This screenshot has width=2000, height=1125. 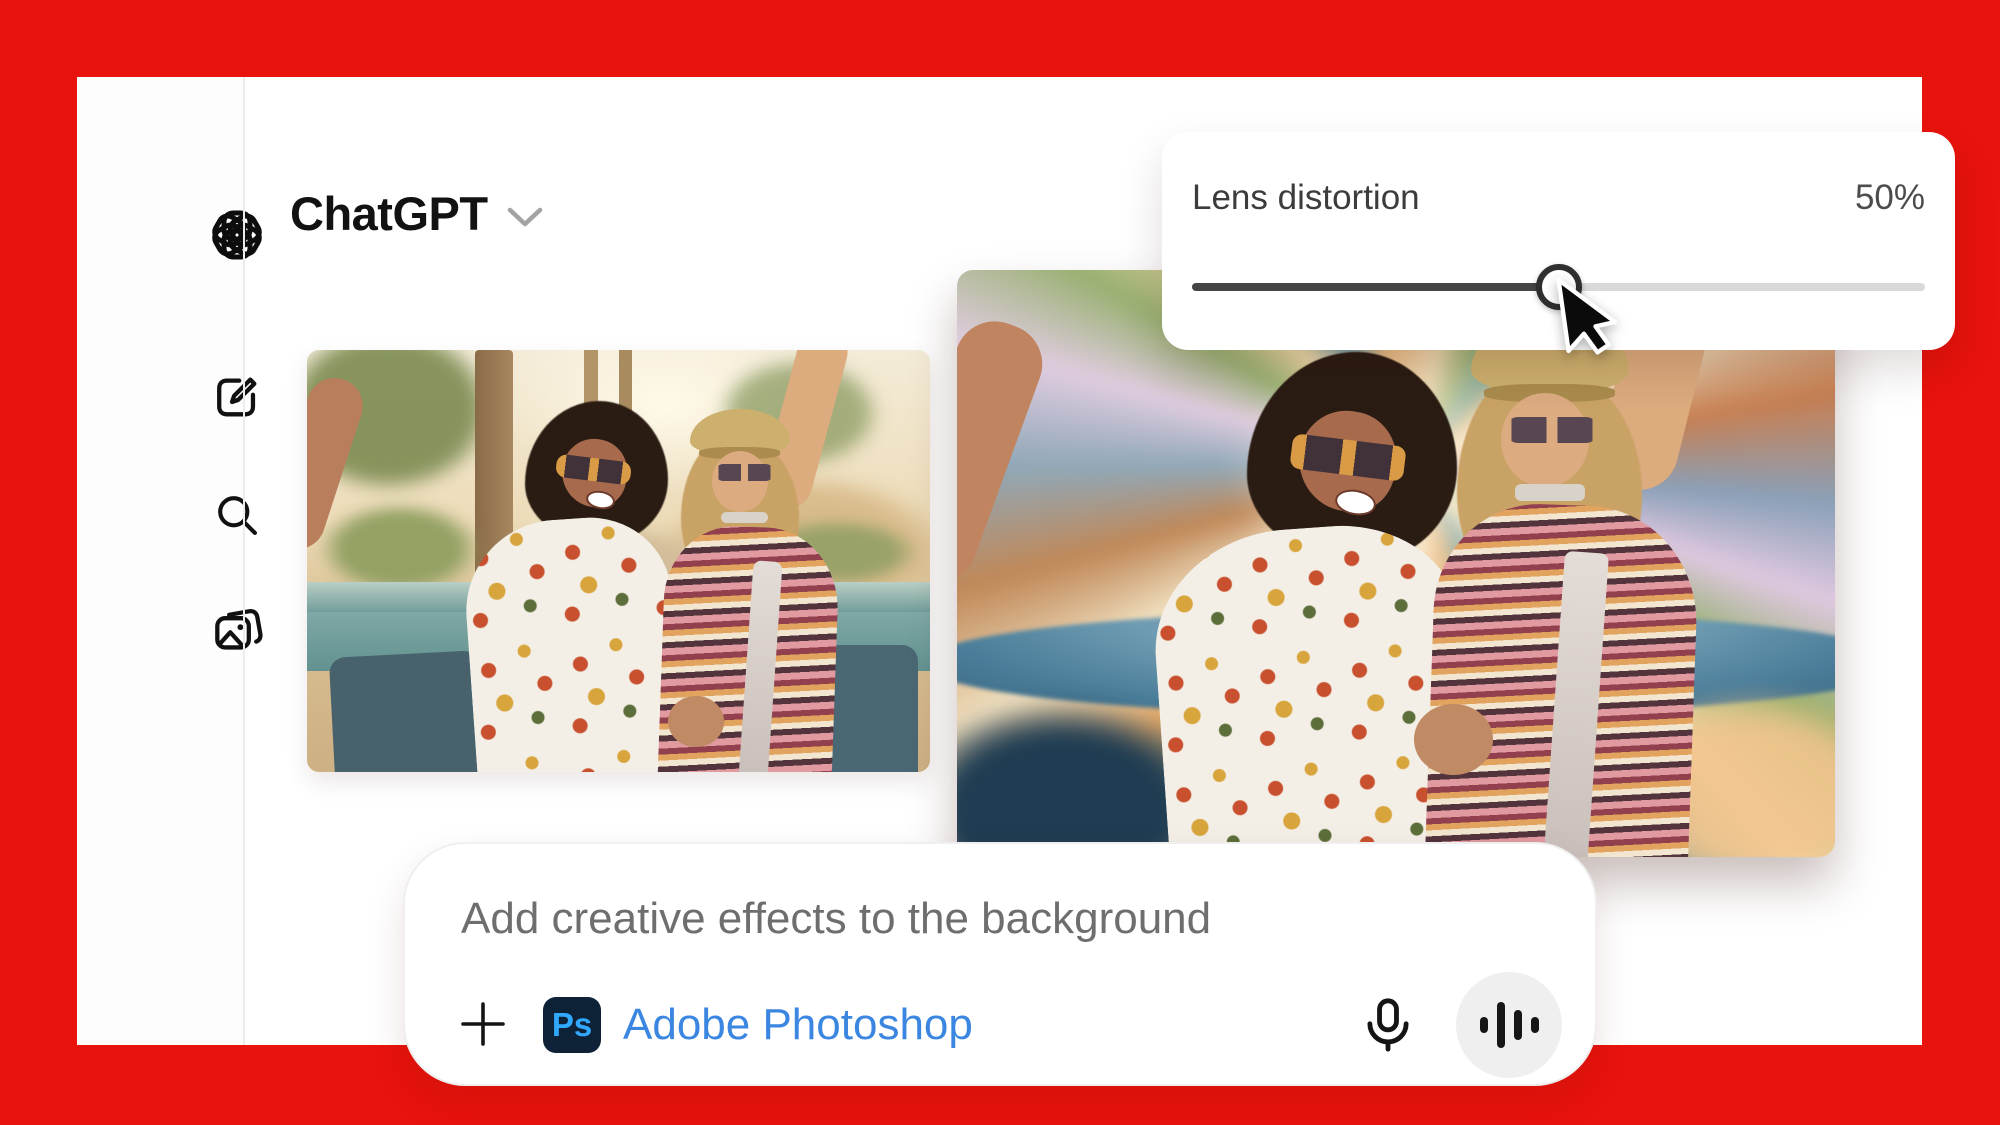 What do you see at coordinates (1588, 316) in the screenshot?
I see `mouse-cursor` at bounding box center [1588, 316].